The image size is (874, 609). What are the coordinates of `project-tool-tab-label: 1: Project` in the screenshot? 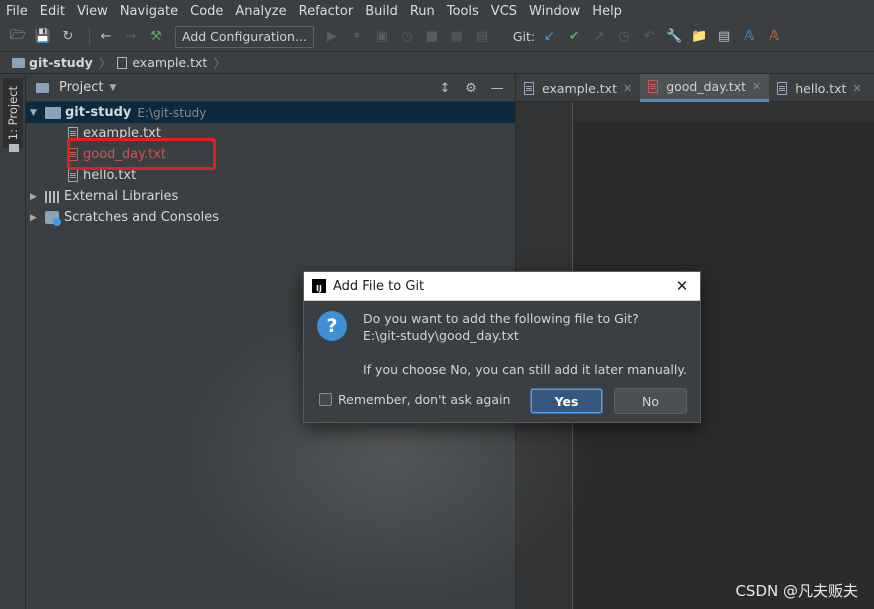 It's located at (13, 113).